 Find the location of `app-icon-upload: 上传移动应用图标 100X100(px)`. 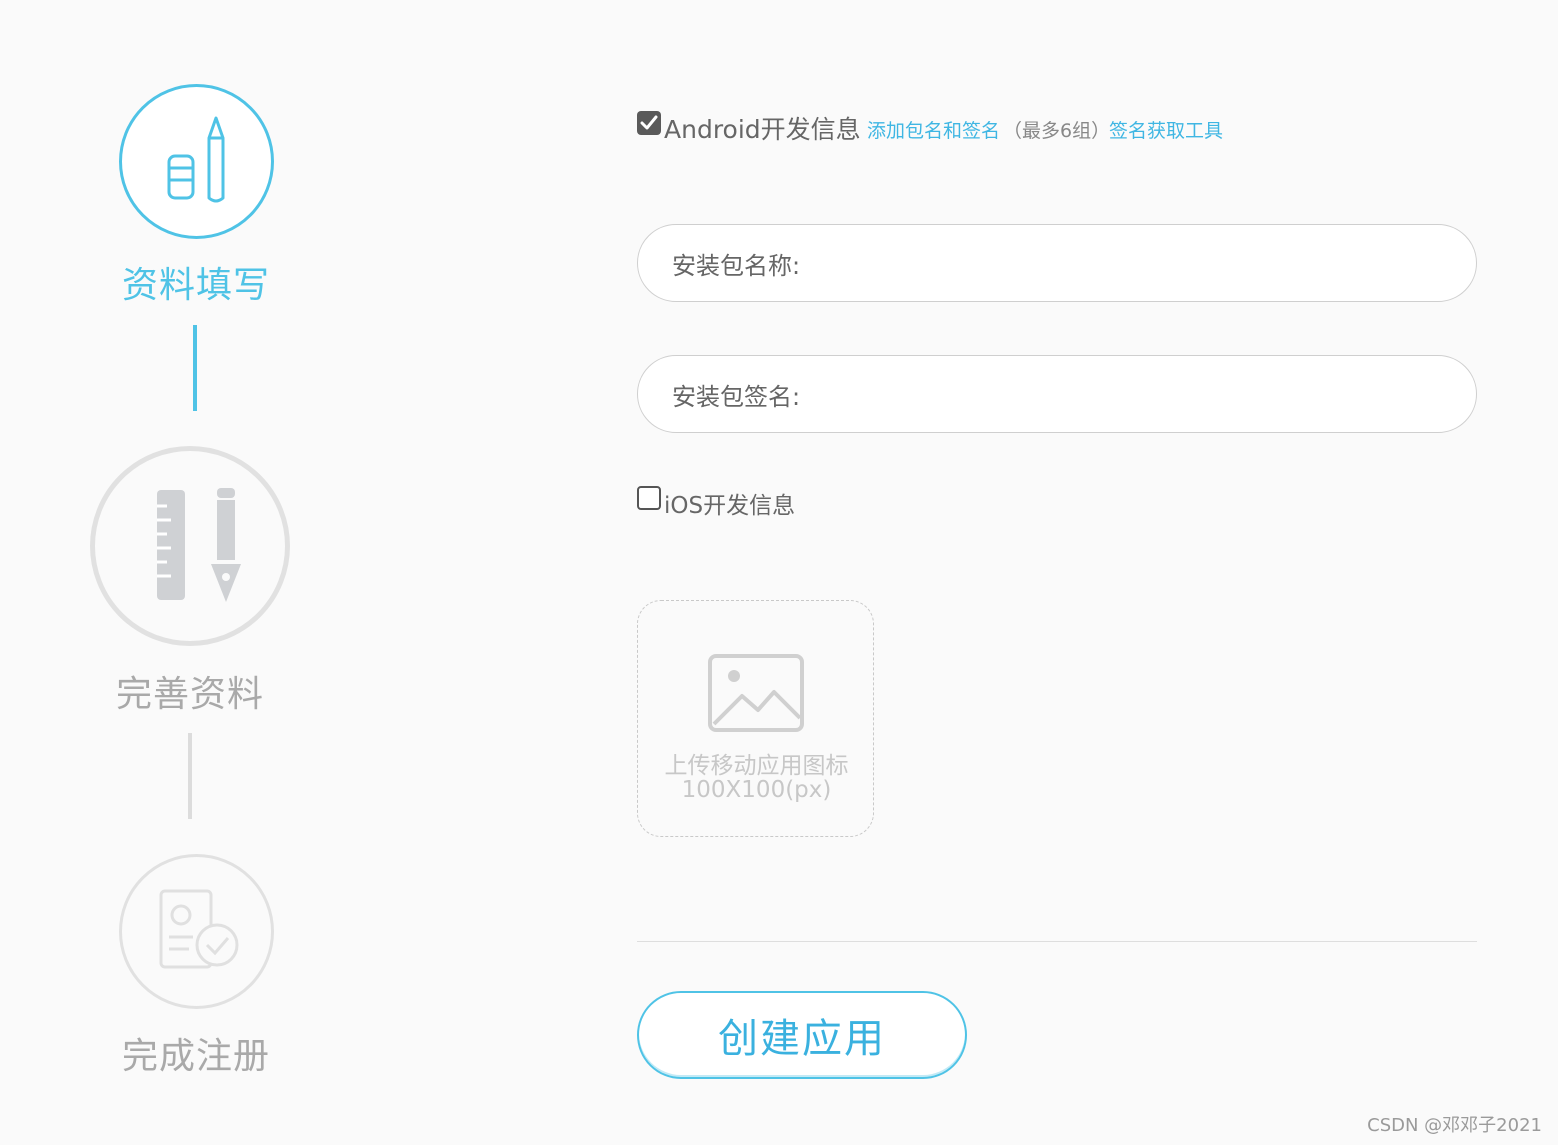

app-icon-upload: 上传移动应用图标 100X100(px) is located at coordinates (755, 718).